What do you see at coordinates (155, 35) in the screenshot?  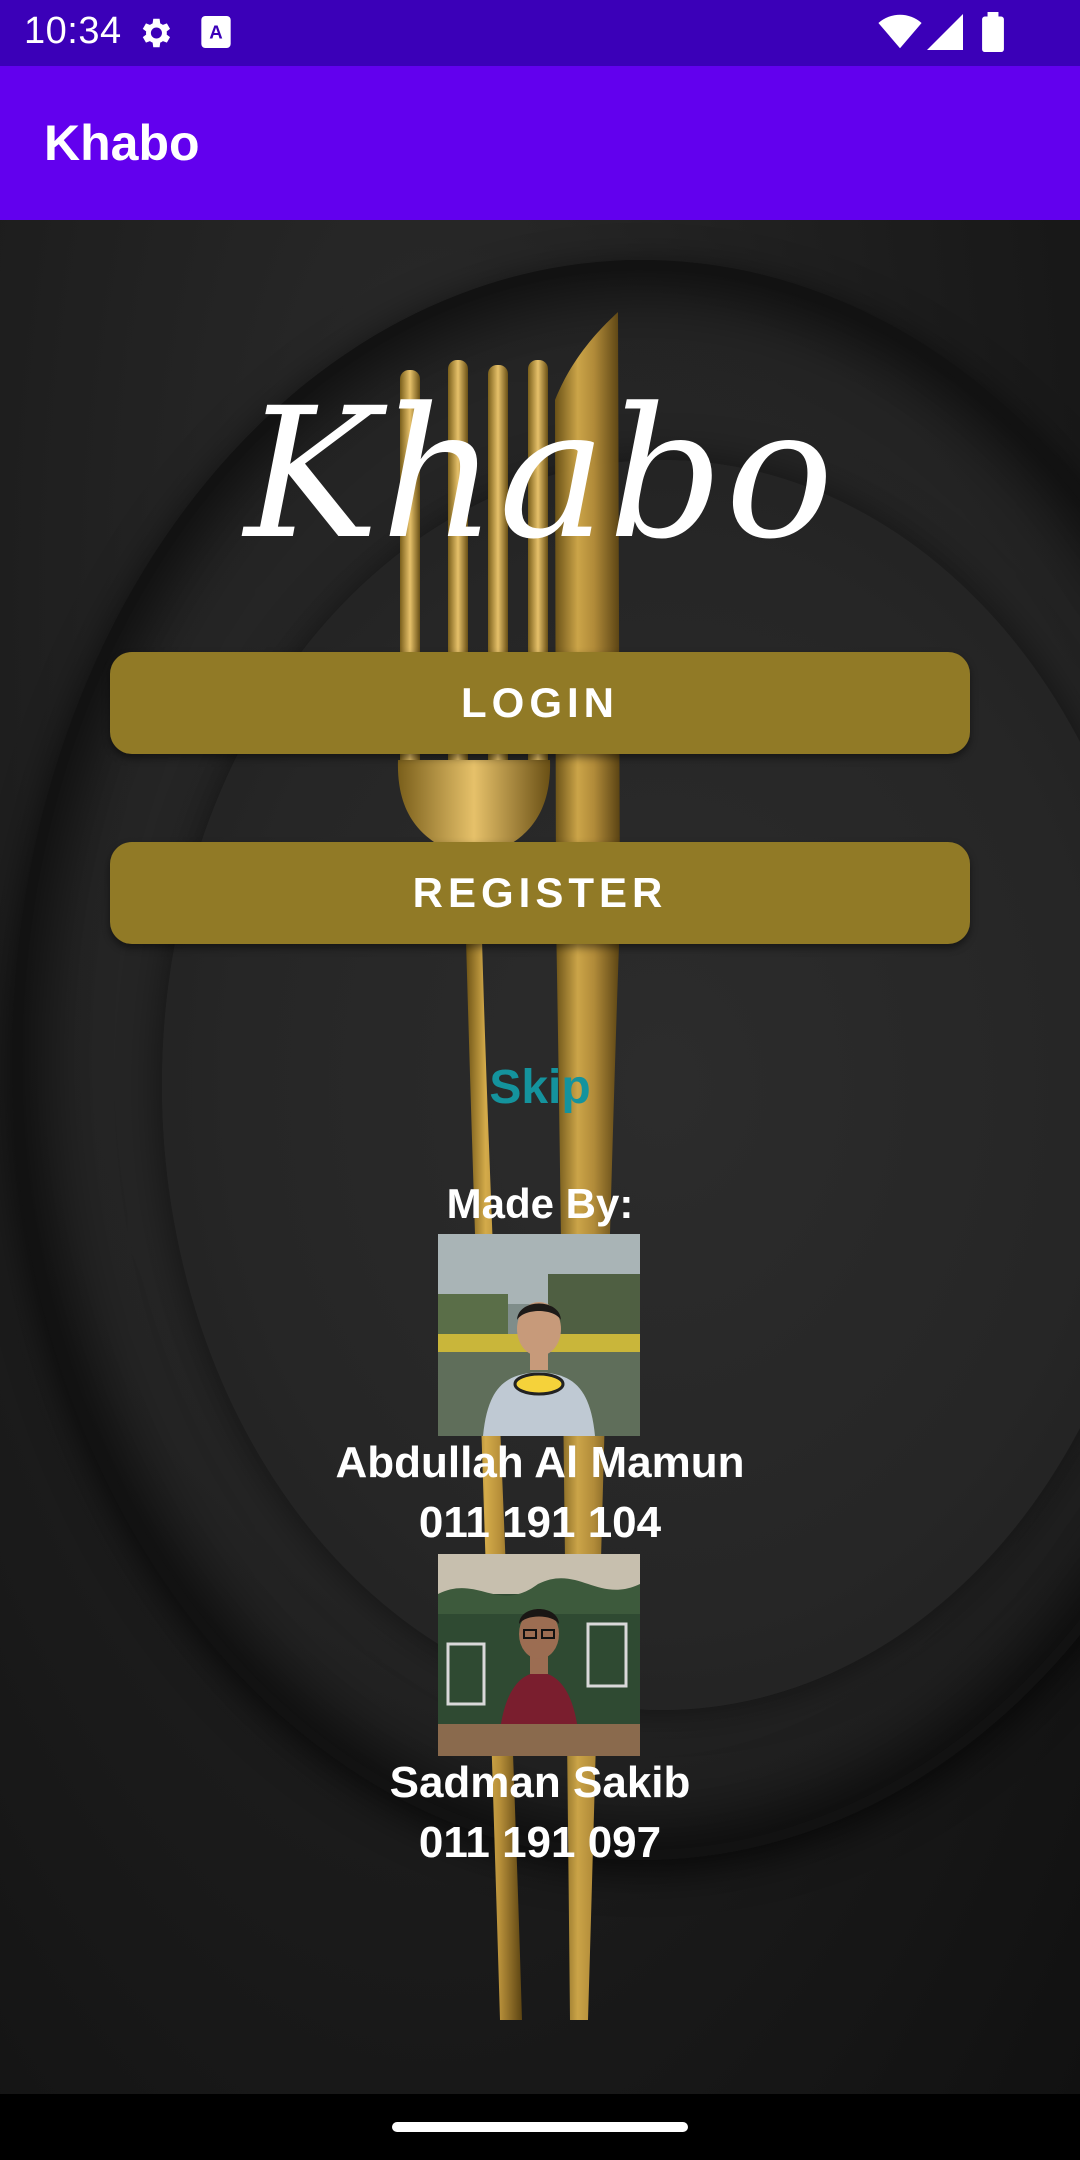 I see `gear-icon` at bounding box center [155, 35].